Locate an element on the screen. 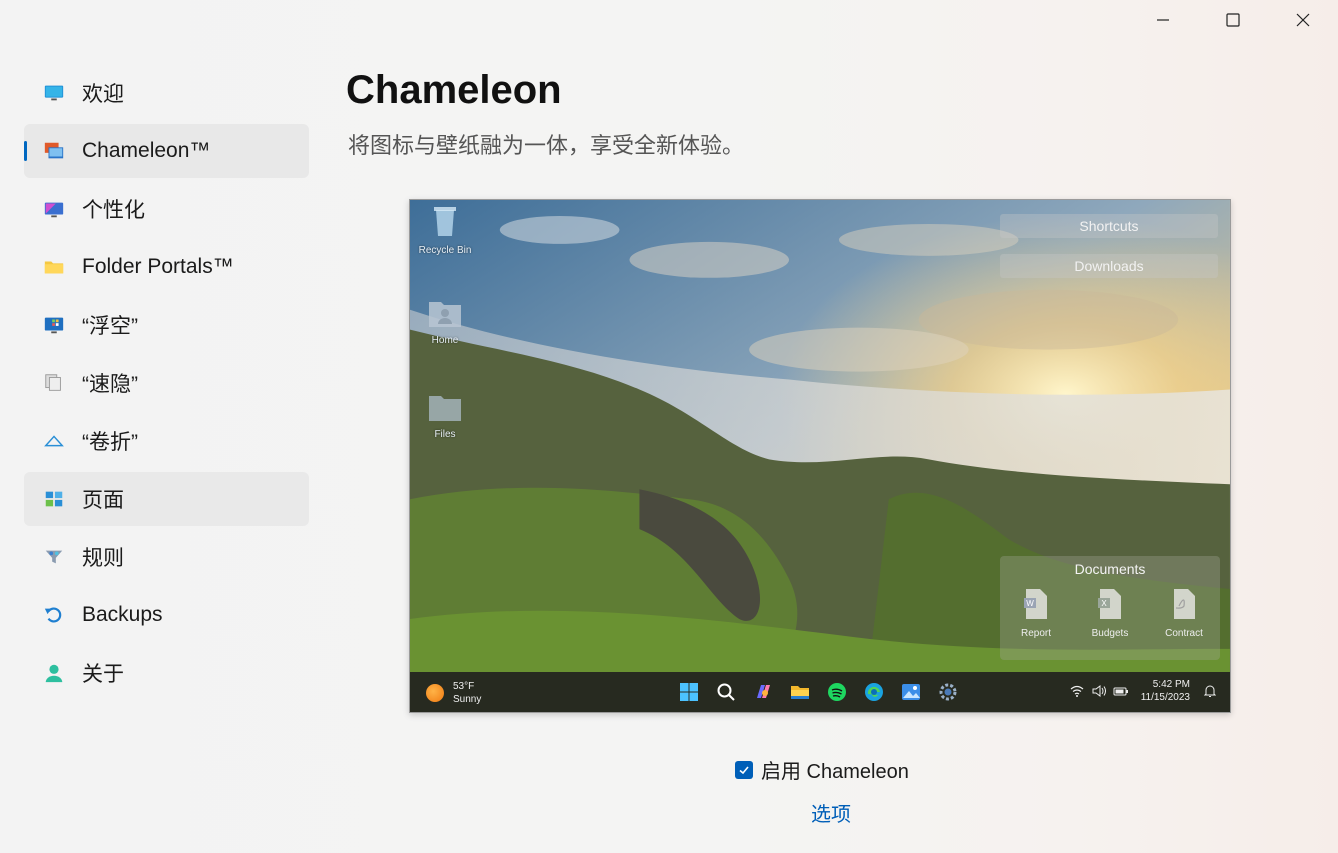 Image resolution: width=1338 pixels, height=853 pixels. close-icon is located at coordinates (1303, 20).